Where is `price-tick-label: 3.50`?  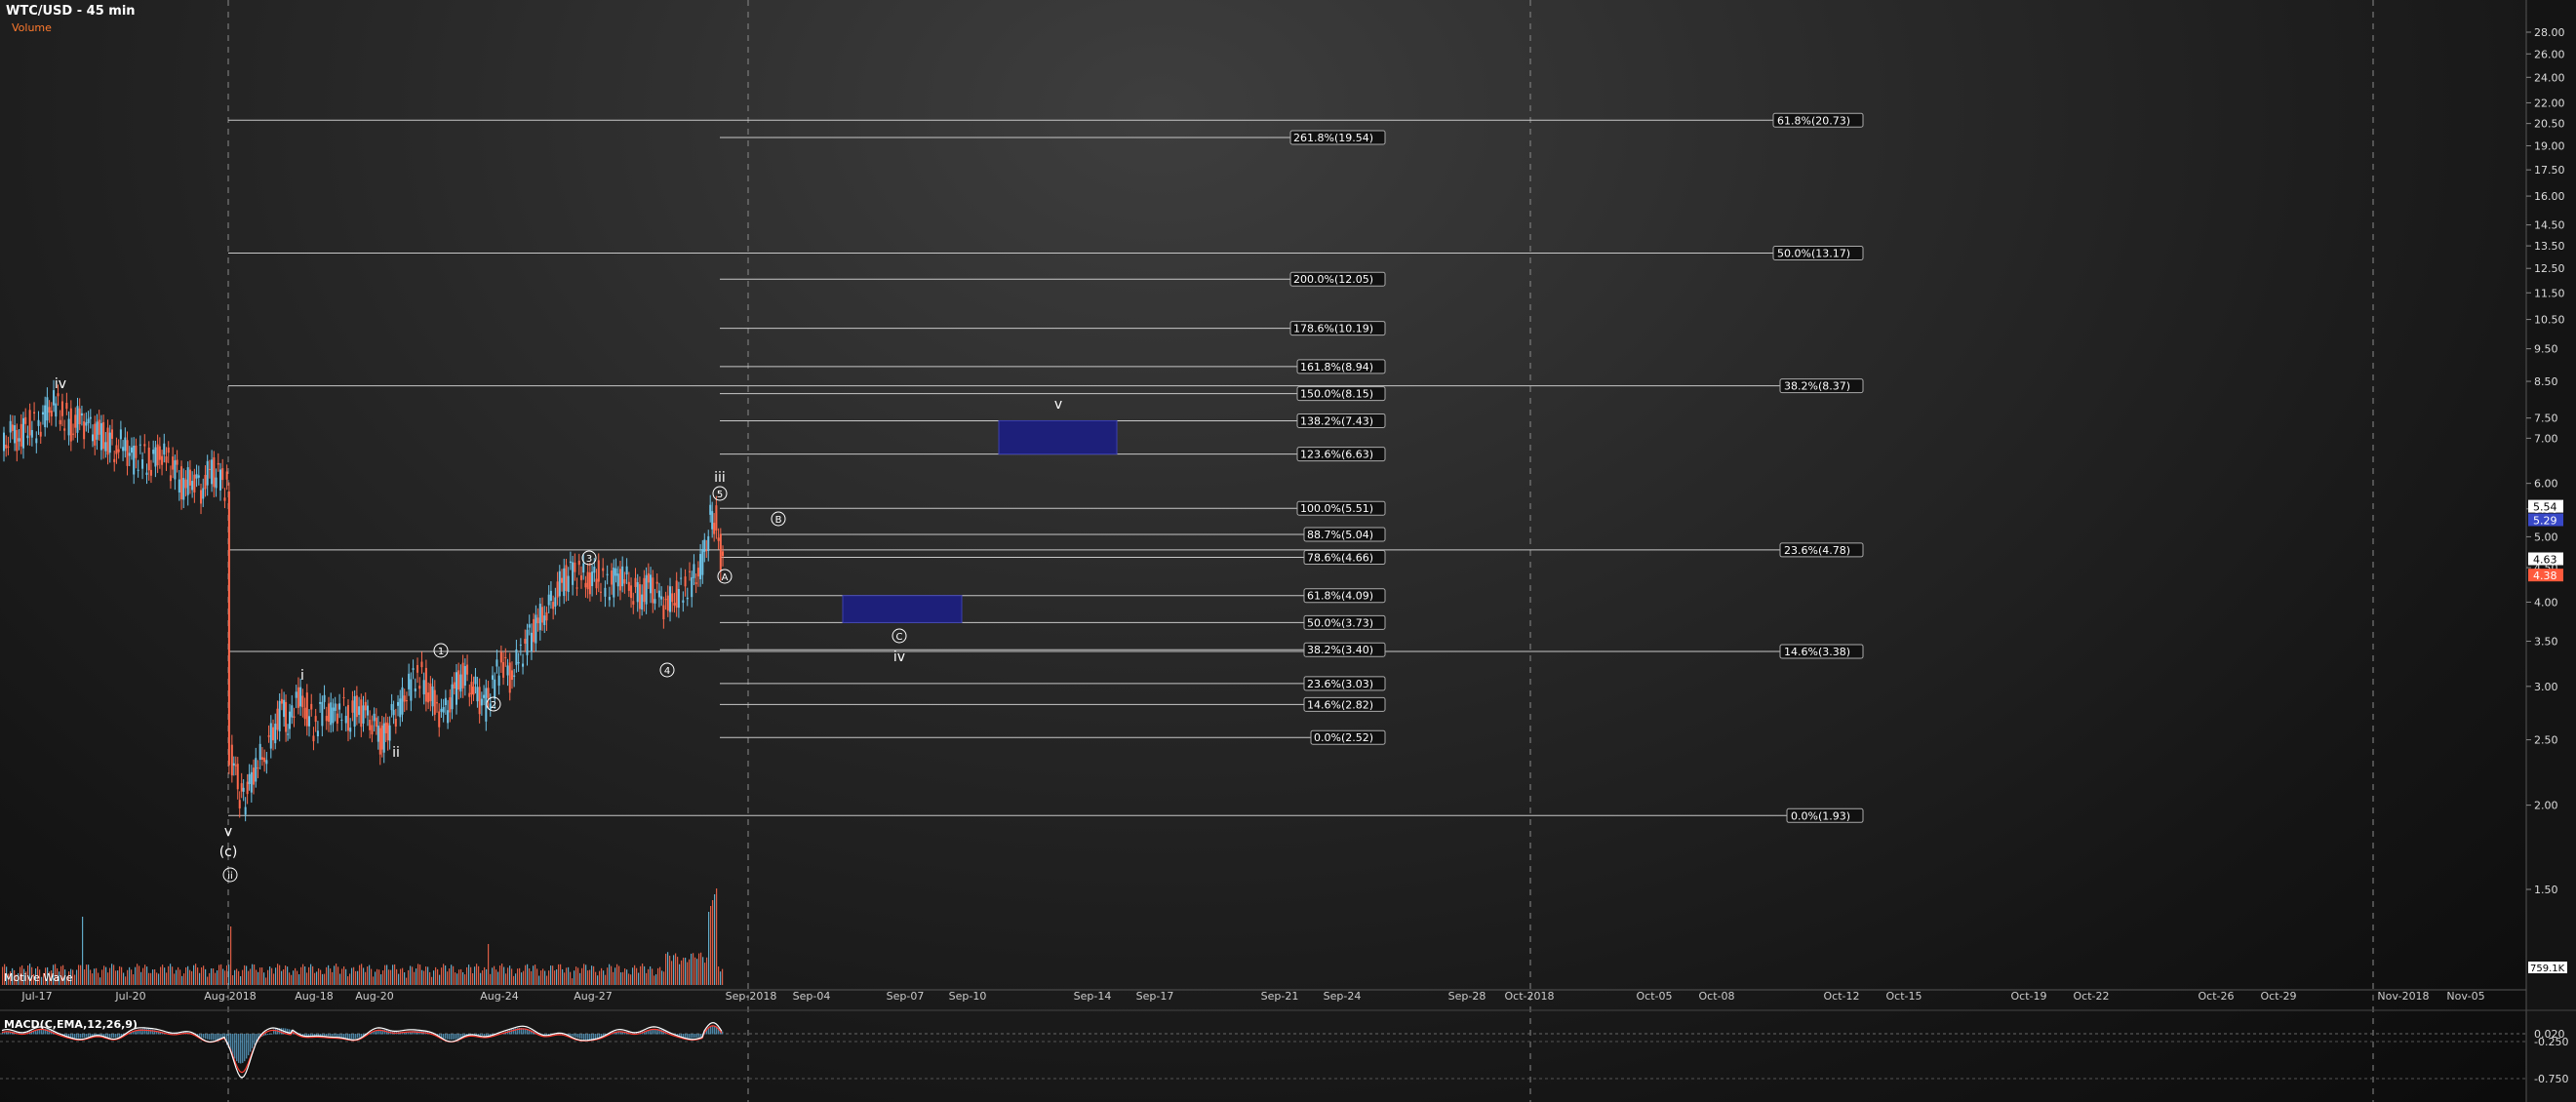
price-tick-label: 3.50 is located at coordinates (2546, 642).